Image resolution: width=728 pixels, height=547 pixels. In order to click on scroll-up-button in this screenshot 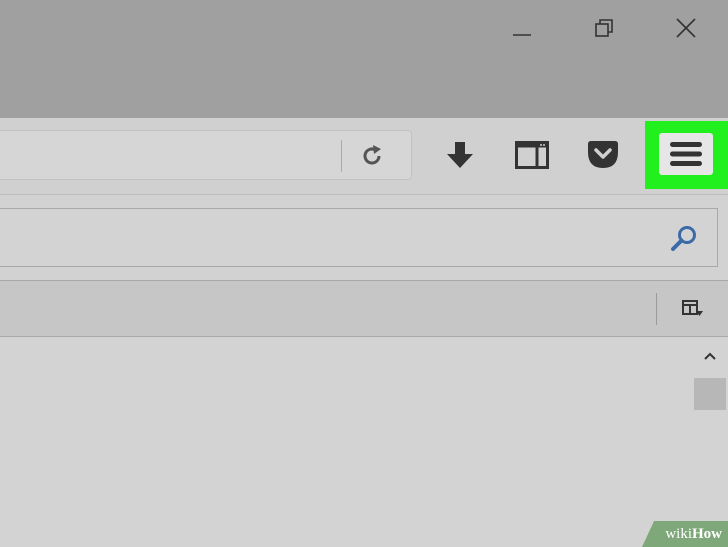, I will do `click(710, 356)`.